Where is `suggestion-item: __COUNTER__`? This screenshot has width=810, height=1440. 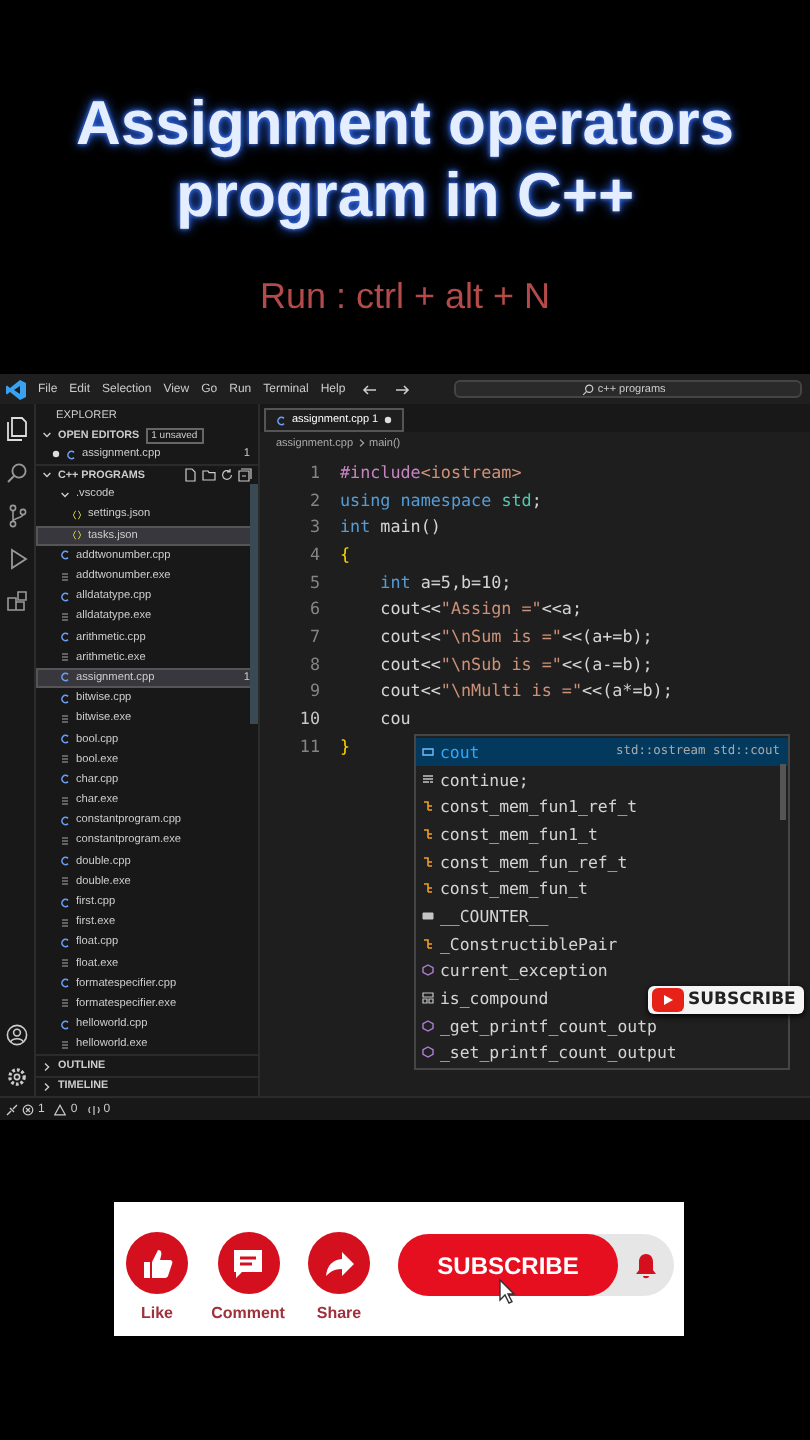
suggestion-item: __COUNTER__ is located at coordinates (486, 916).